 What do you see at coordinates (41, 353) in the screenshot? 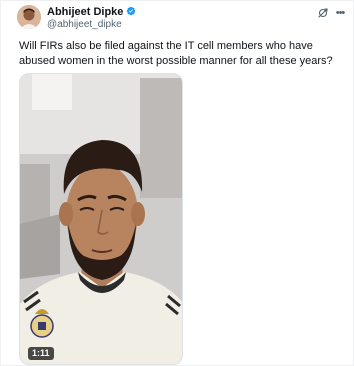
I see `video-duration-badge: 1:11` at bounding box center [41, 353].